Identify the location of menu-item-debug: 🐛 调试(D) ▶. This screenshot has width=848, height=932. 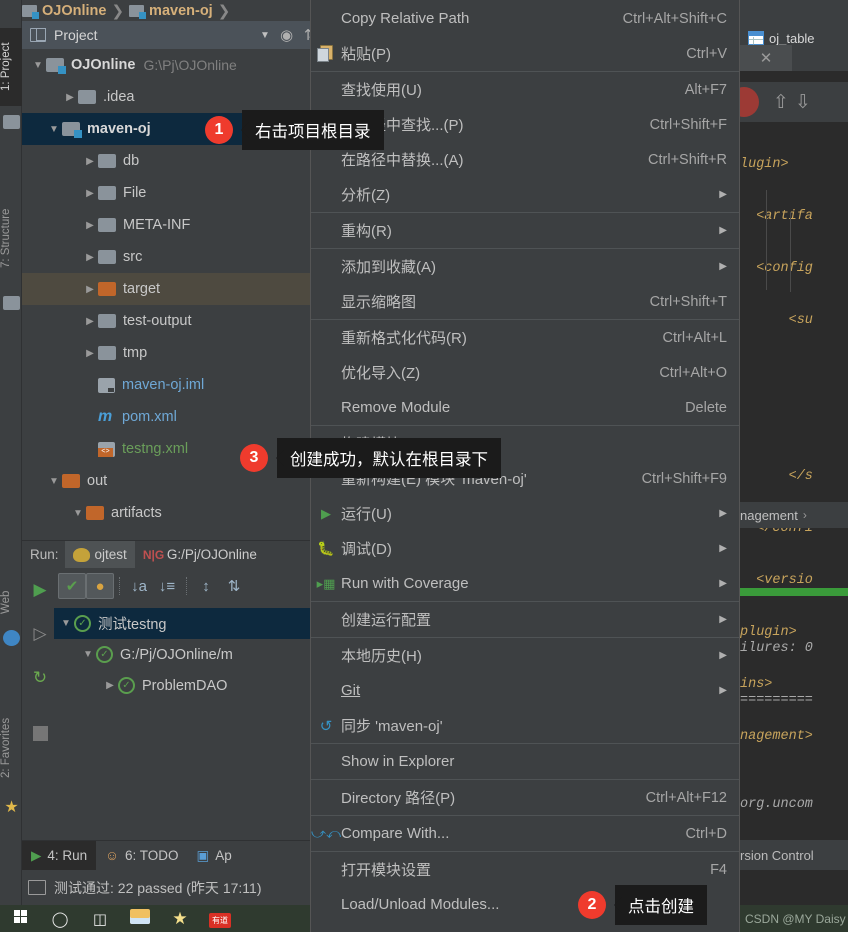
(525, 548).